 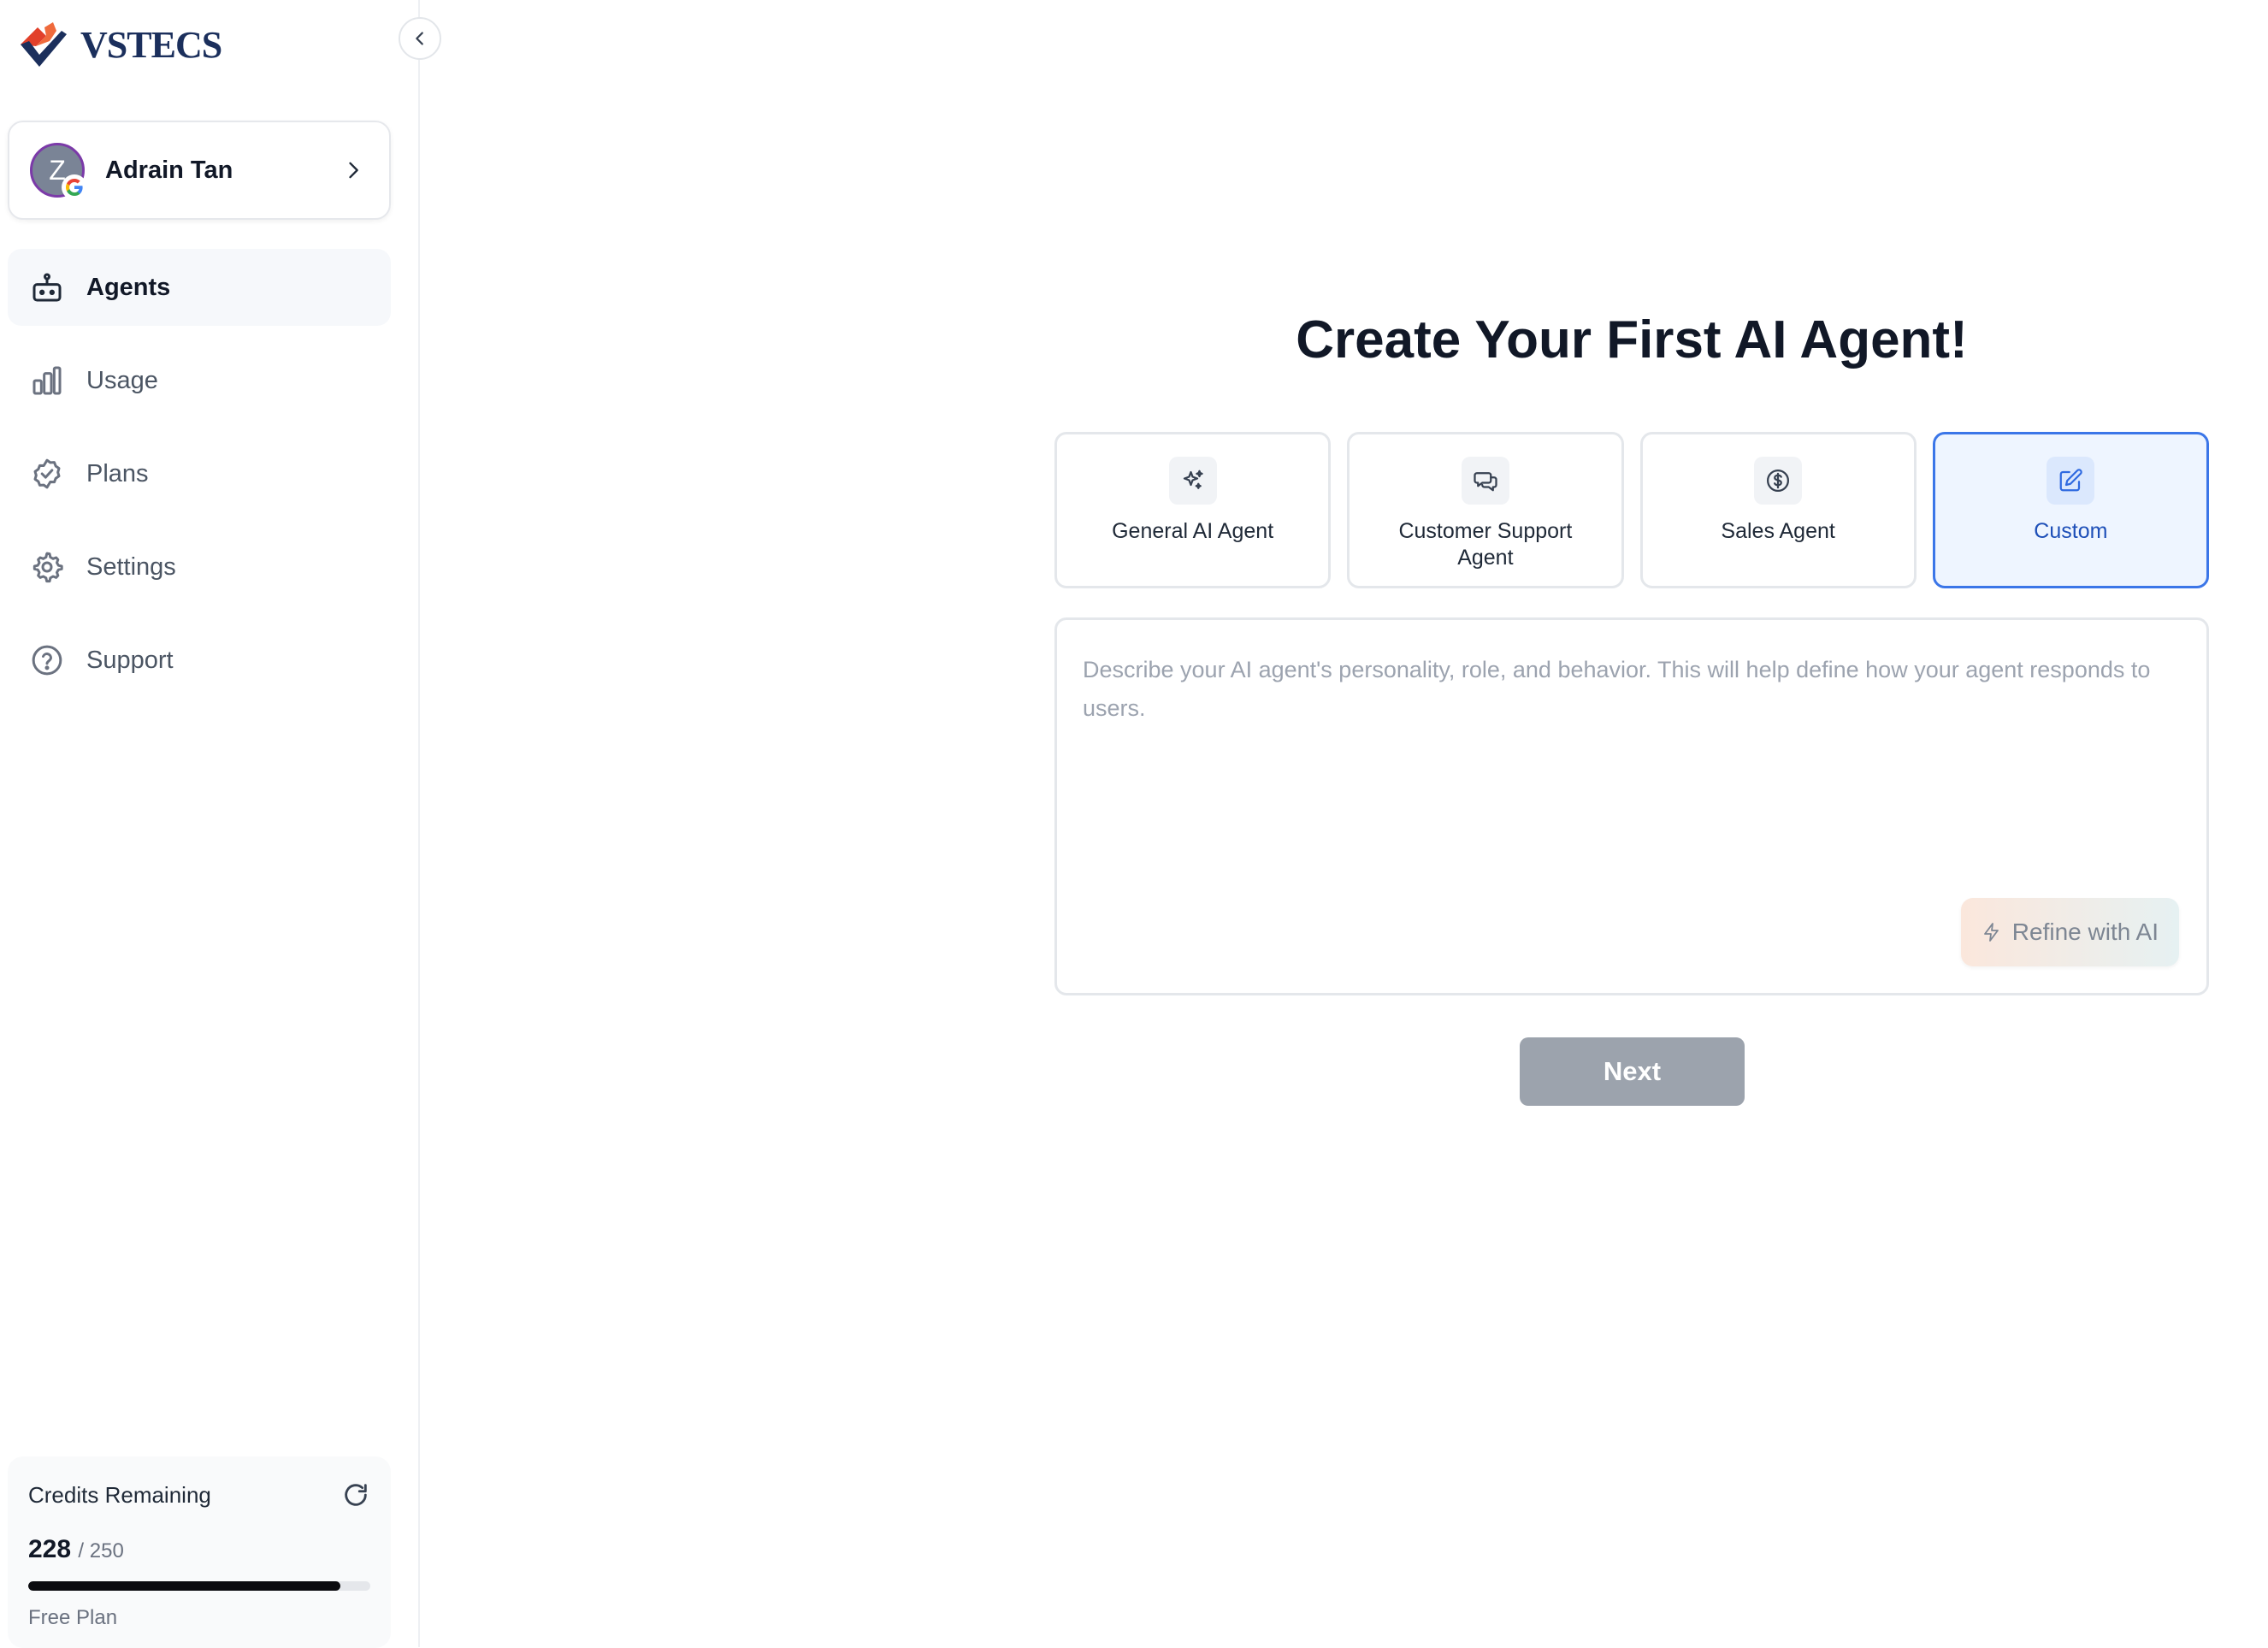 What do you see at coordinates (1193, 531) in the screenshot?
I see `agent-type-label: General AI Agent` at bounding box center [1193, 531].